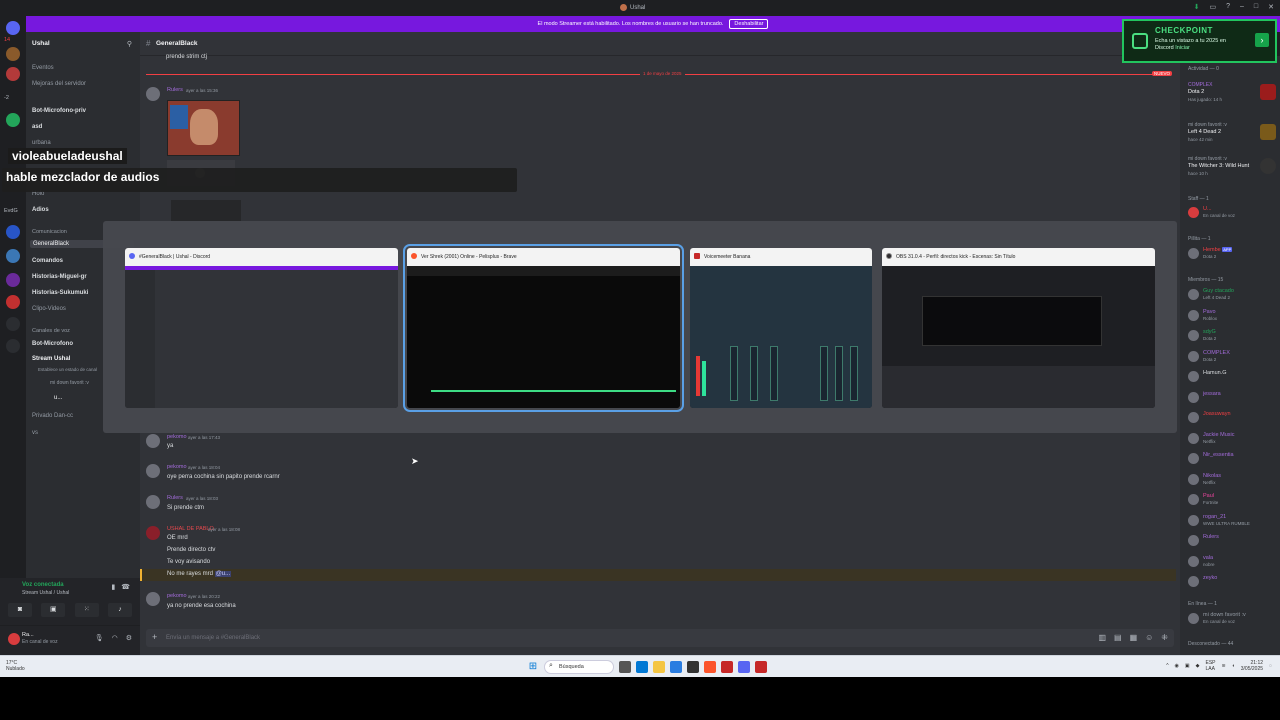  Describe the element at coordinates (1262, 40) in the screenshot. I see `arrow-right-icon: ›` at that location.